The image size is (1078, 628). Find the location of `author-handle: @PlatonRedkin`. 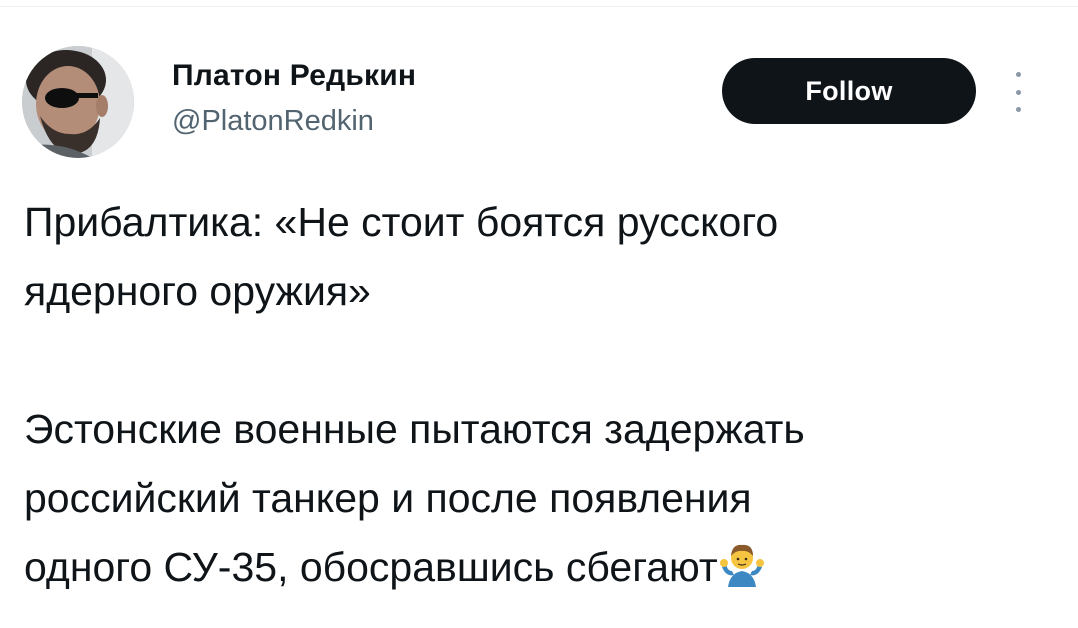

author-handle: @PlatonRedkin is located at coordinates (273, 121).